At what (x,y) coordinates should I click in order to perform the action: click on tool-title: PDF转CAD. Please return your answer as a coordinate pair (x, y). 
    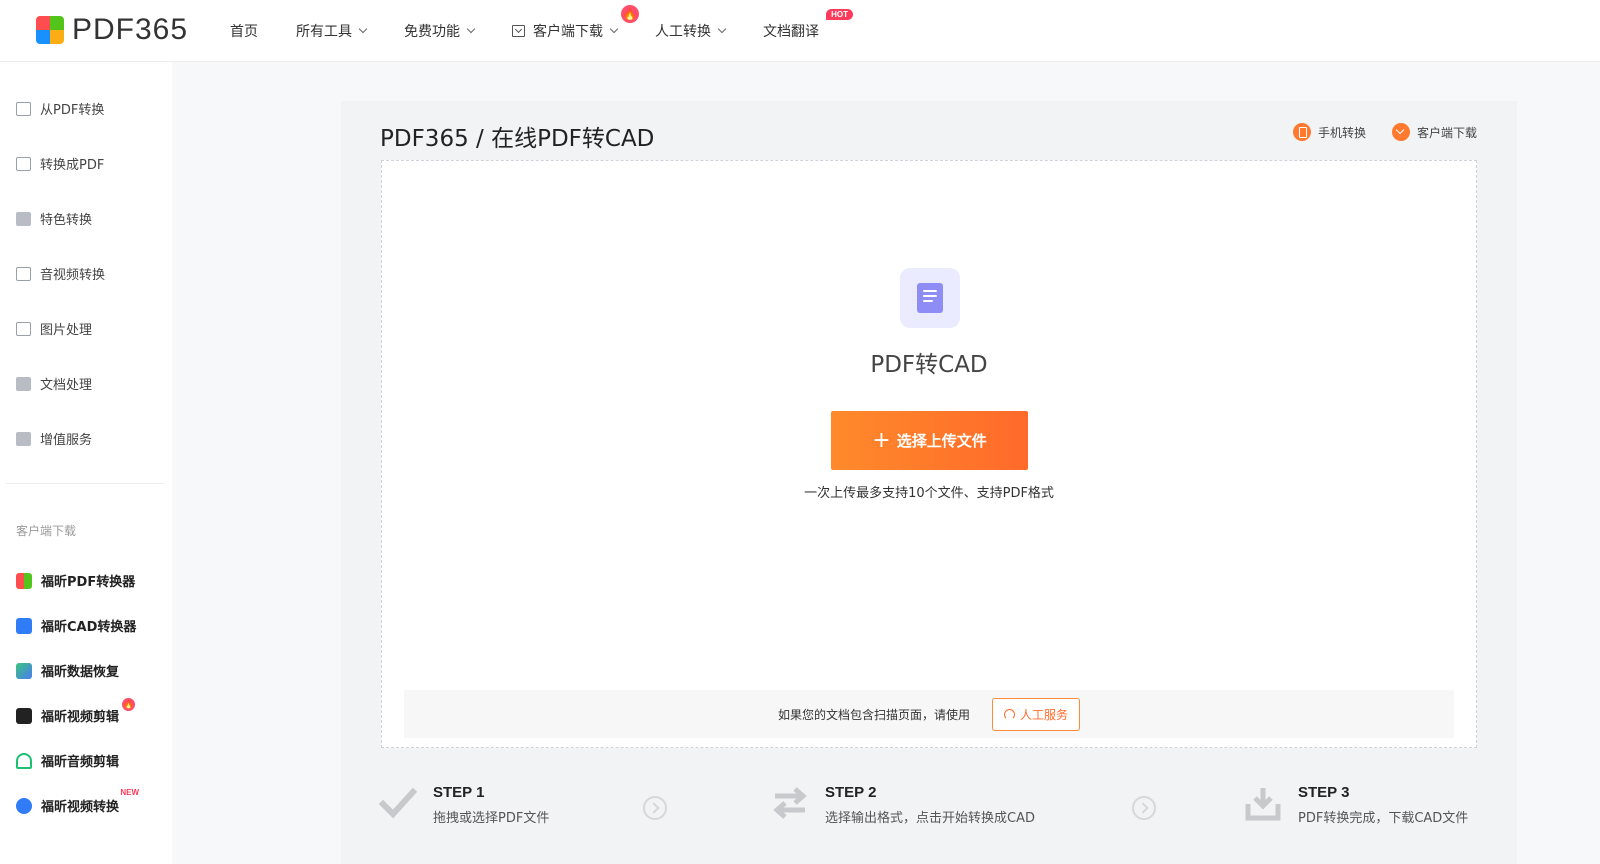
    Looking at the image, I should click on (929, 365).